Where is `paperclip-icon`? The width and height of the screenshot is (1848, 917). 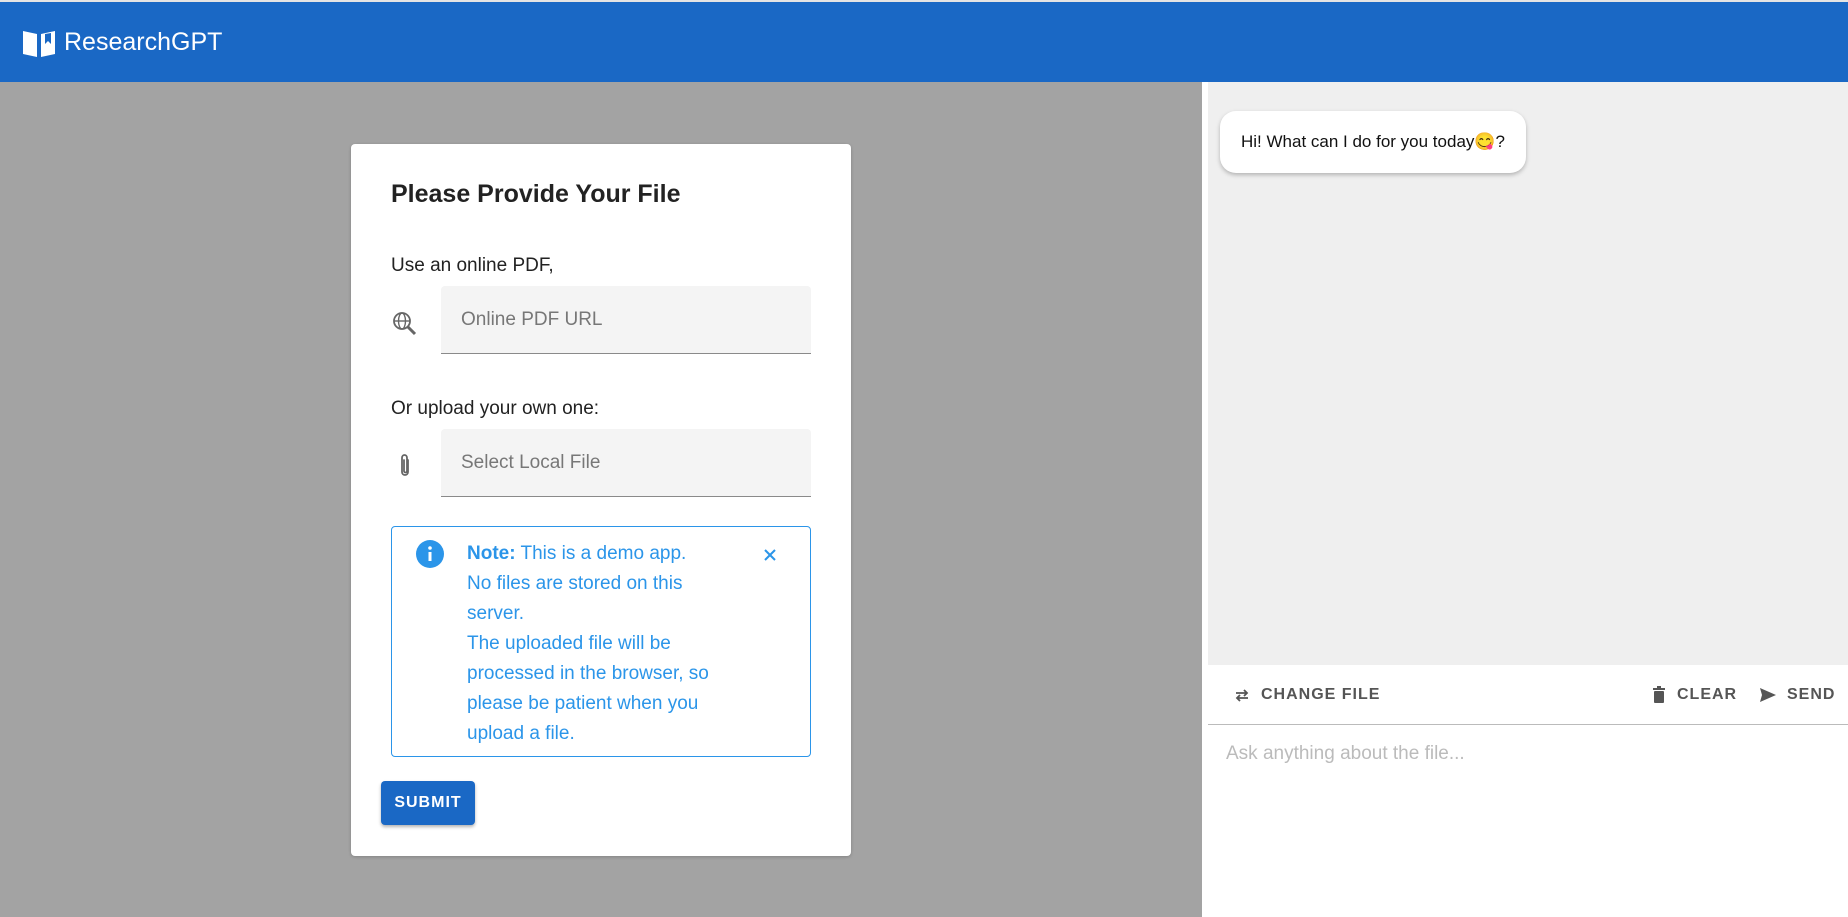
paperclip-icon is located at coordinates (405, 465).